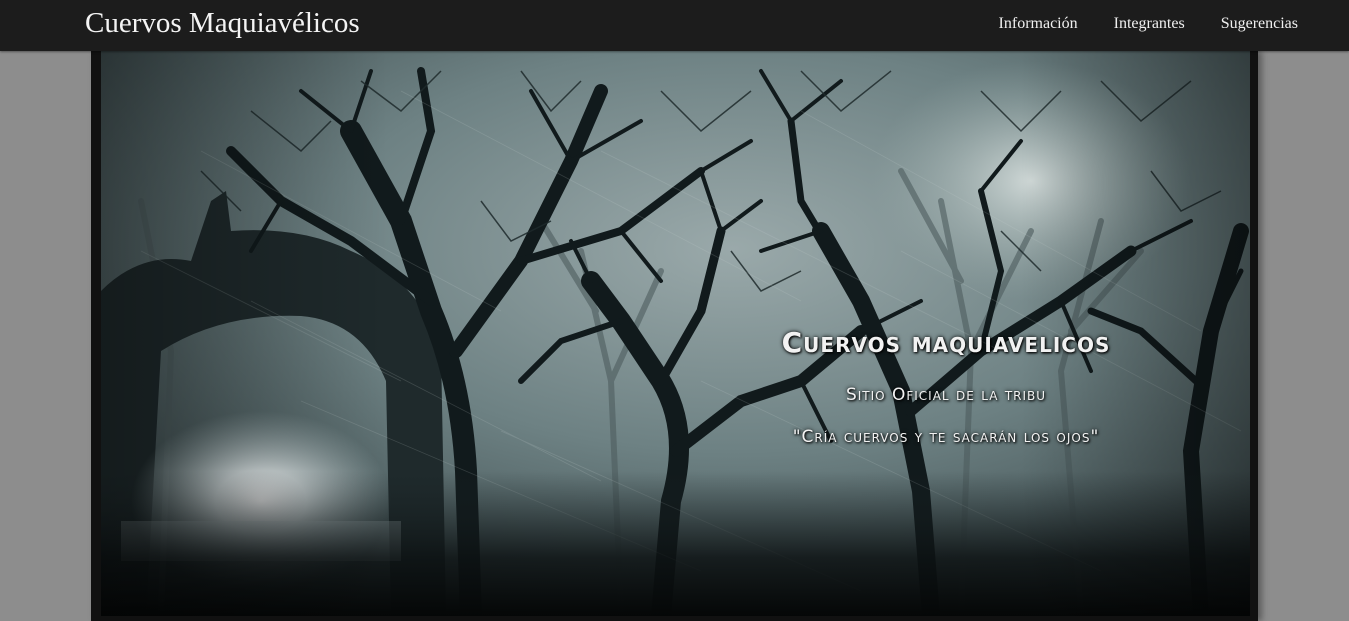 This screenshot has width=1349, height=621. Describe the element at coordinates (946, 342) in the screenshot. I see `hero-title: Cuervos maquiavelicos` at that location.